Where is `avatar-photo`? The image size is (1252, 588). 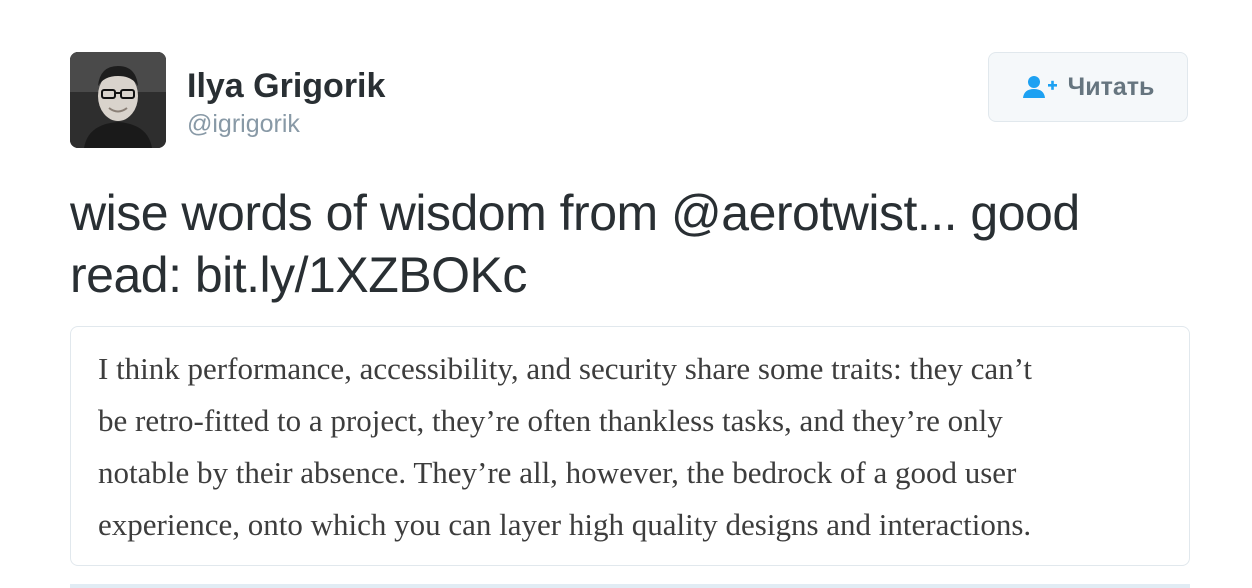
avatar-photo is located at coordinates (118, 100).